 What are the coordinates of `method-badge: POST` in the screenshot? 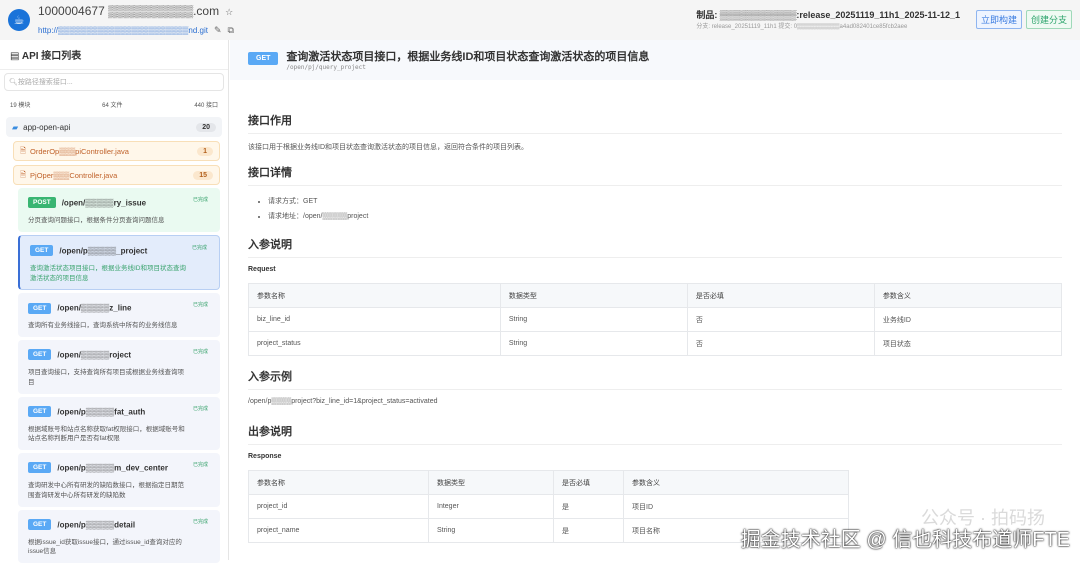 It's located at (42, 202).